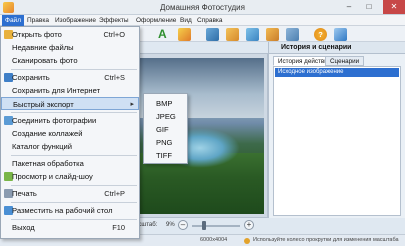 The width and height of the screenshot is (405, 246). Describe the element at coordinates (70, 34) in the screenshot. I see `menu-open-photo: Открыть фото Ctrl+O` at that location.